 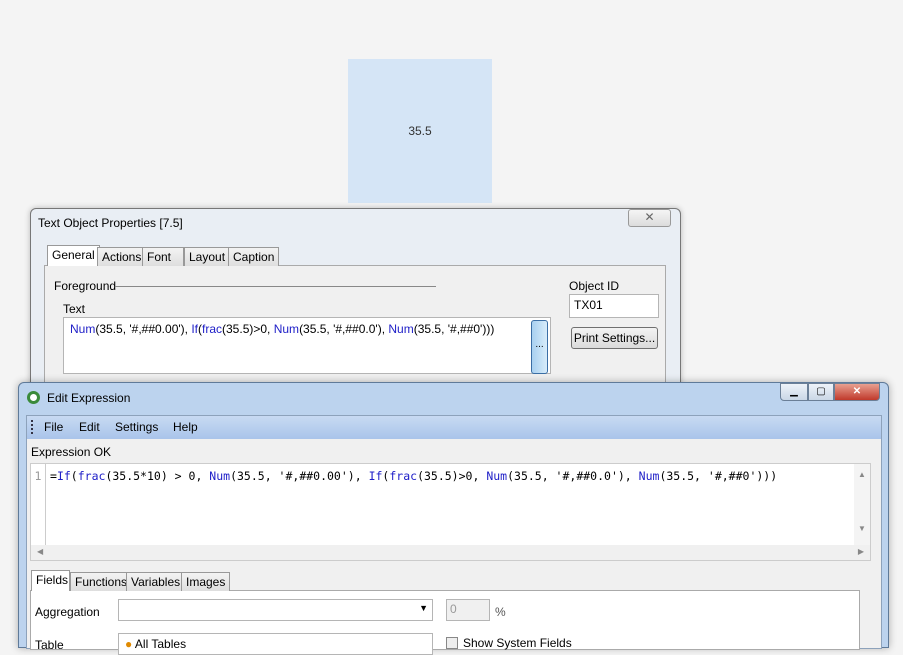 I want to click on minimize-button: ▁, so click(x=794, y=392).